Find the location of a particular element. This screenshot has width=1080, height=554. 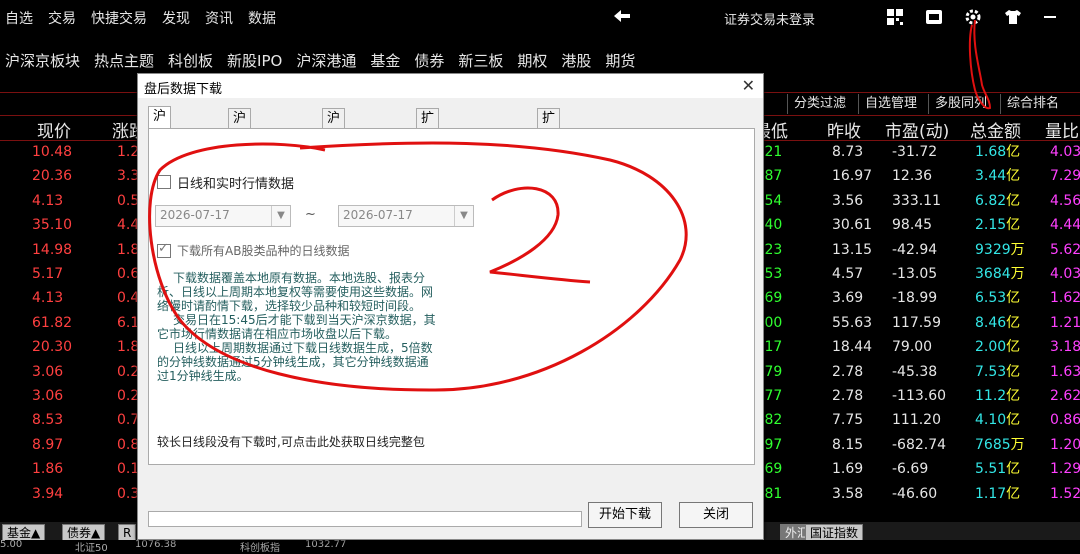

cell-ratio: 4.03 is located at coordinates (1065, 152).